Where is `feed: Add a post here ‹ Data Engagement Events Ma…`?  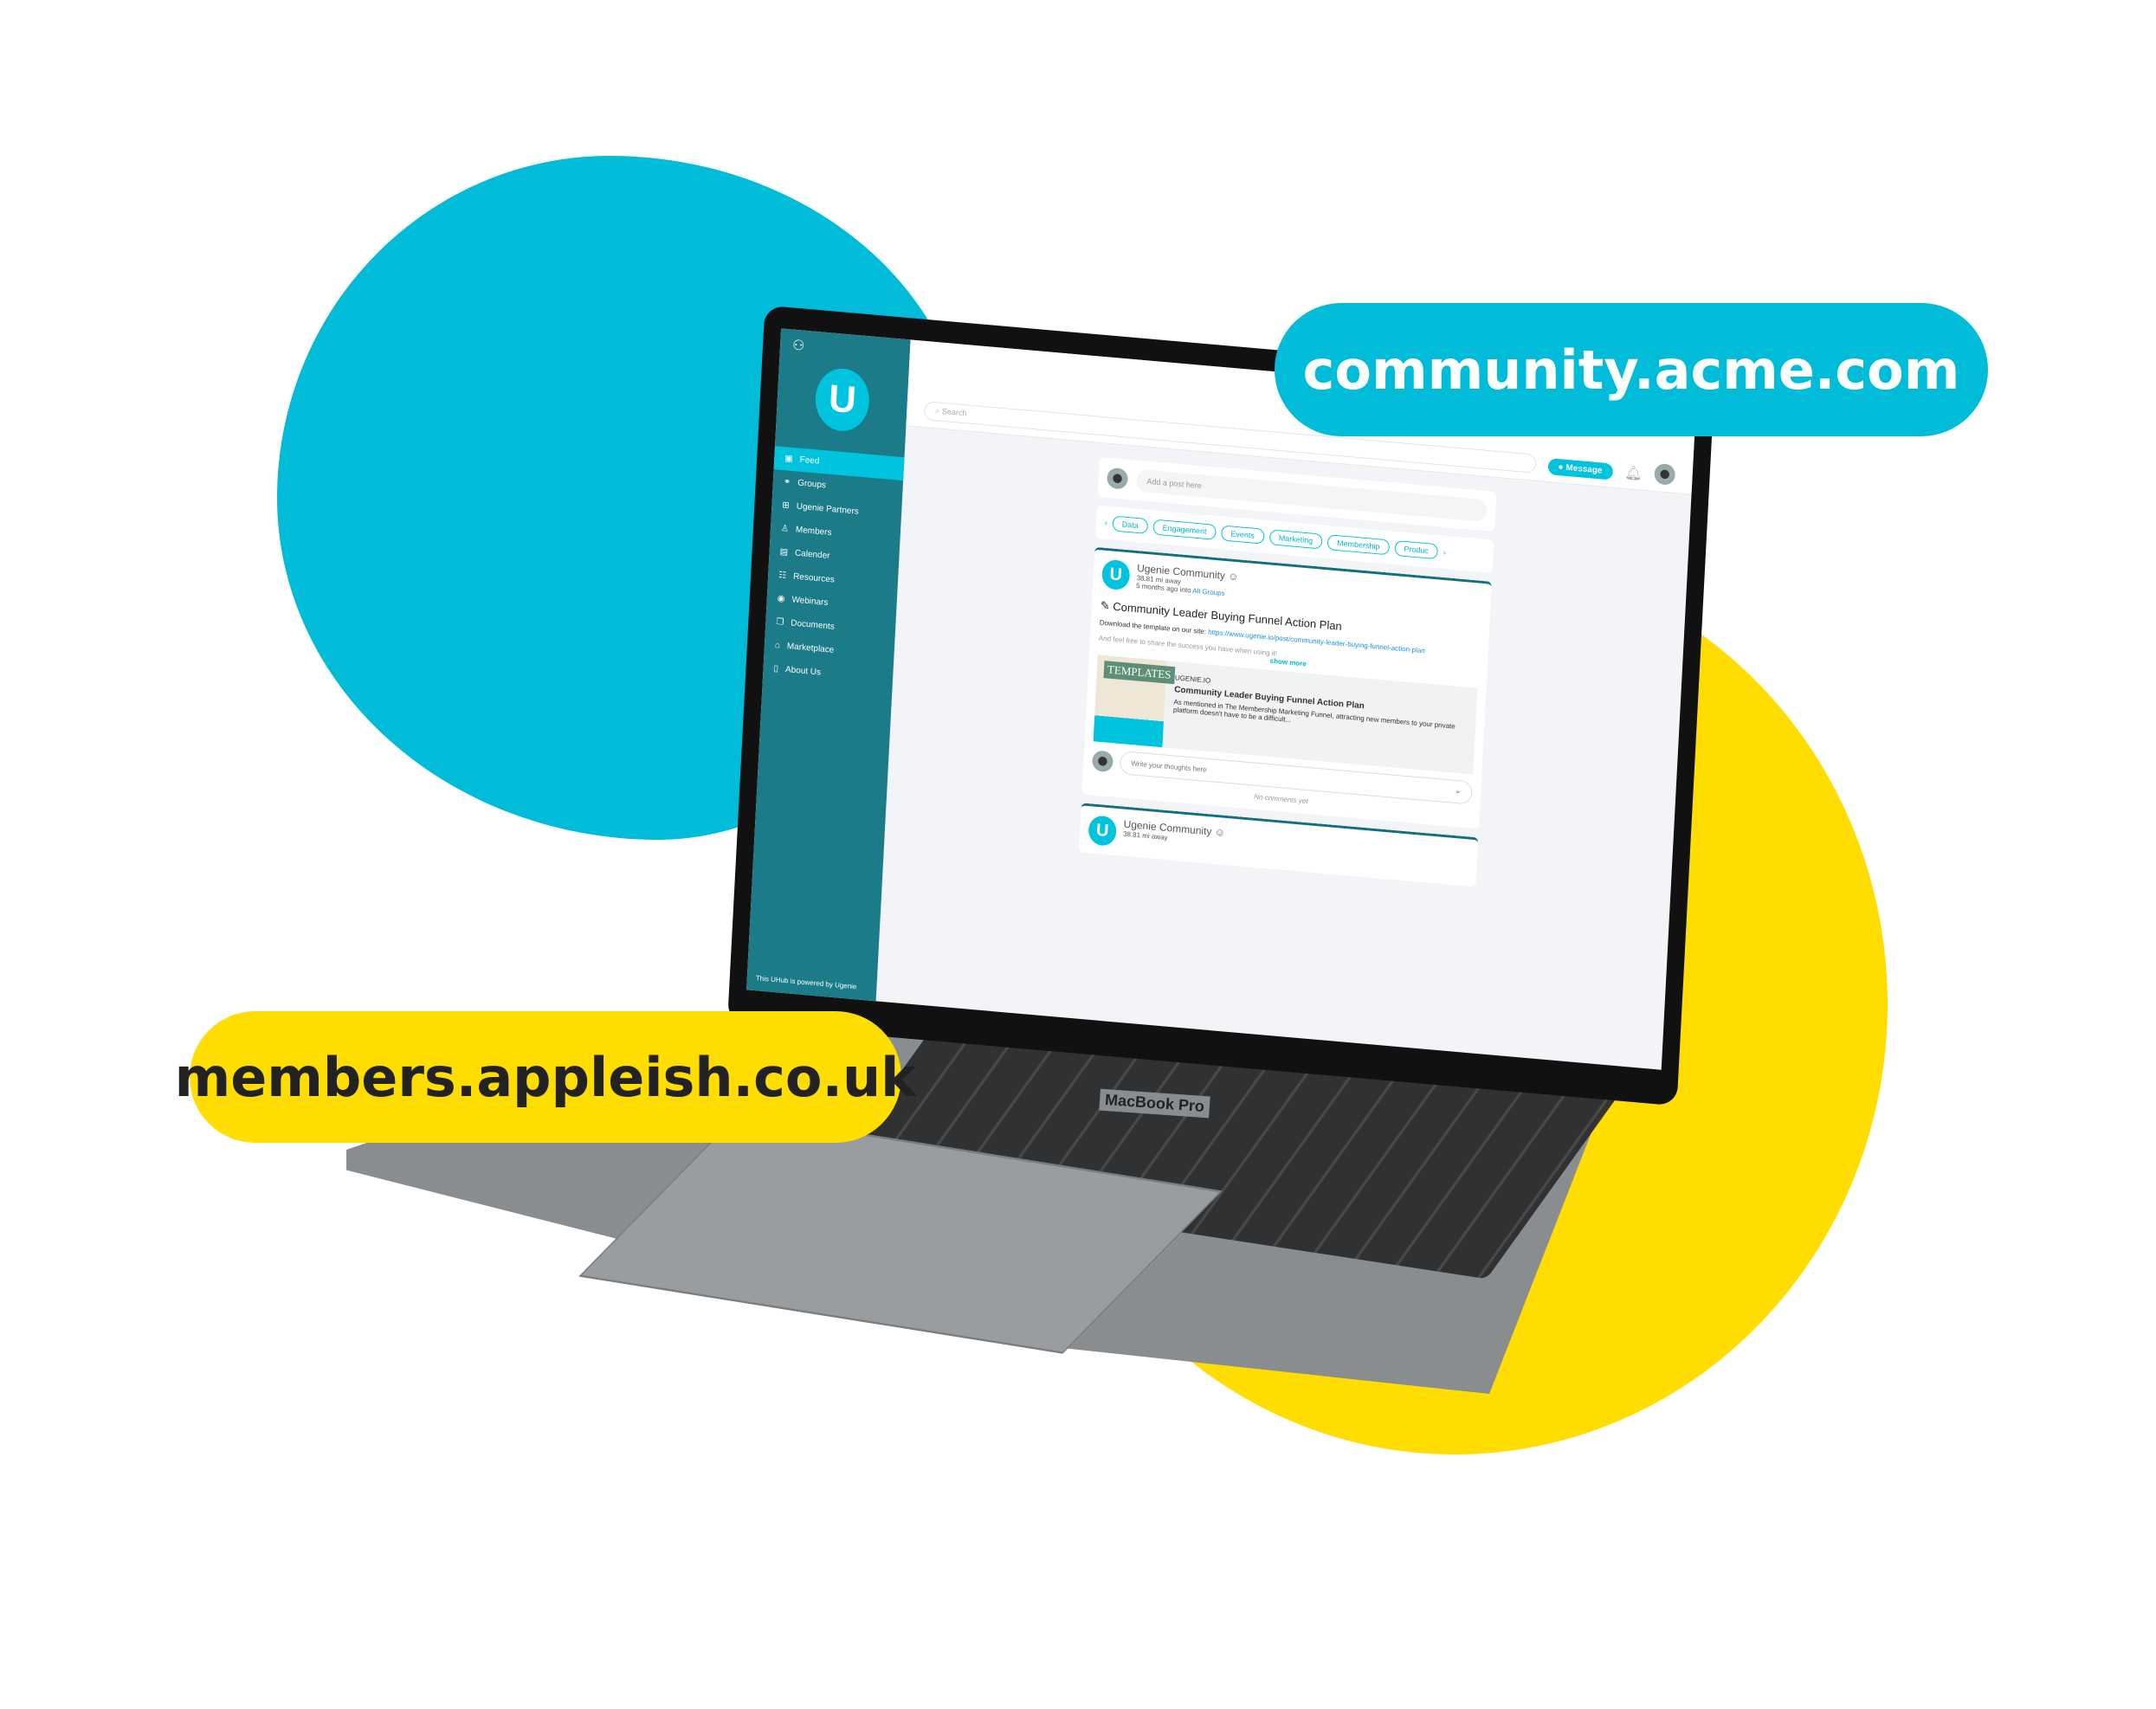
feed: Add a post here ‹ Data Engagement Events Ma… is located at coordinates (1287, 671).